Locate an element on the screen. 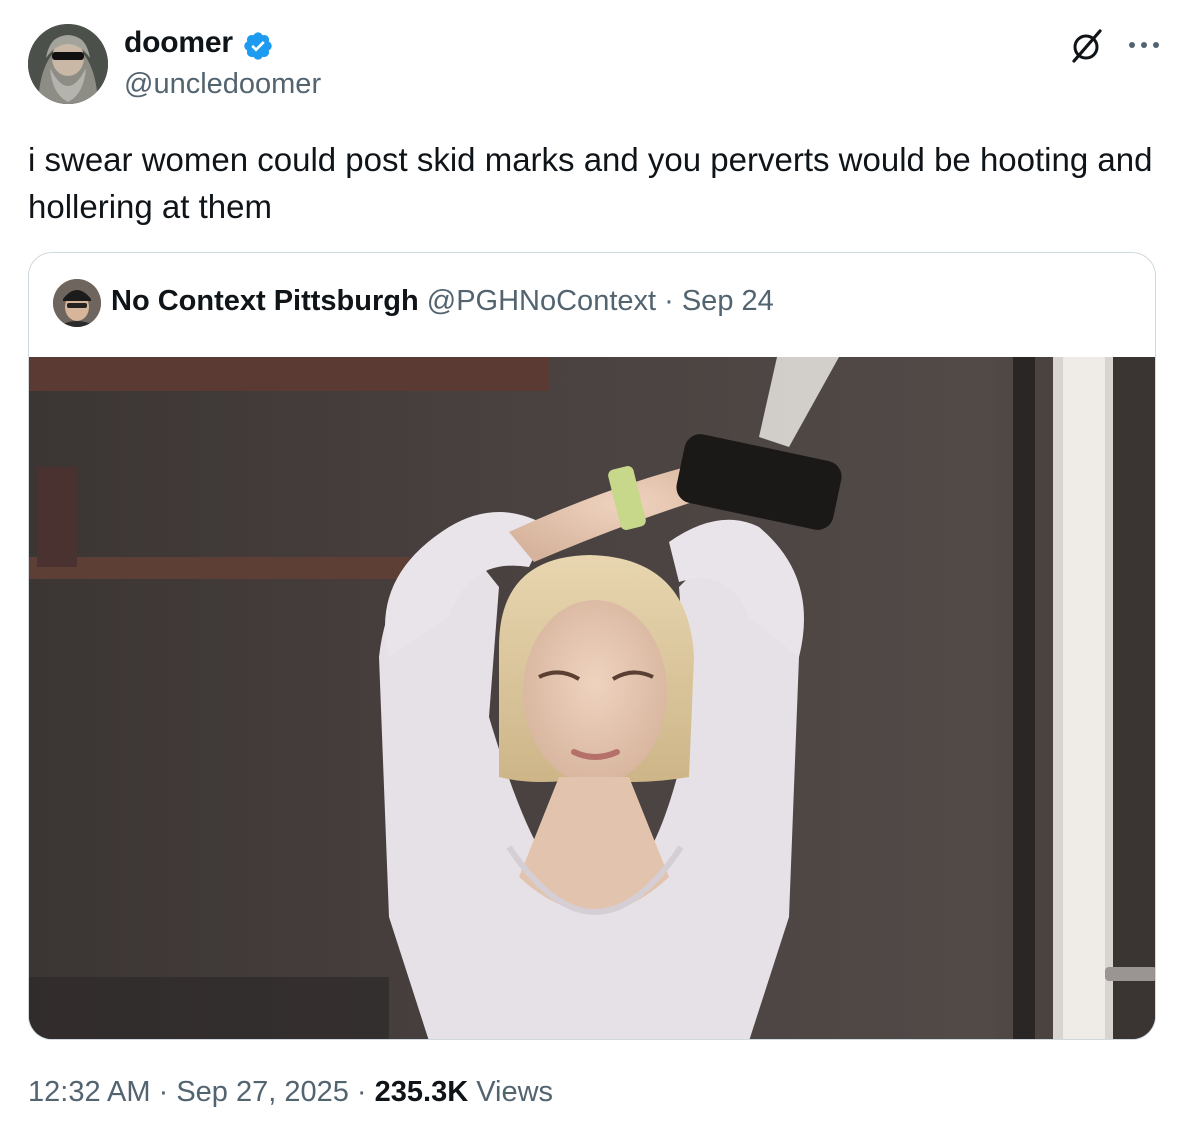 This screenshot has width=1186, height=1128. quote-display-name: No Context Pittsburgh is located at coordinates (265, 301).